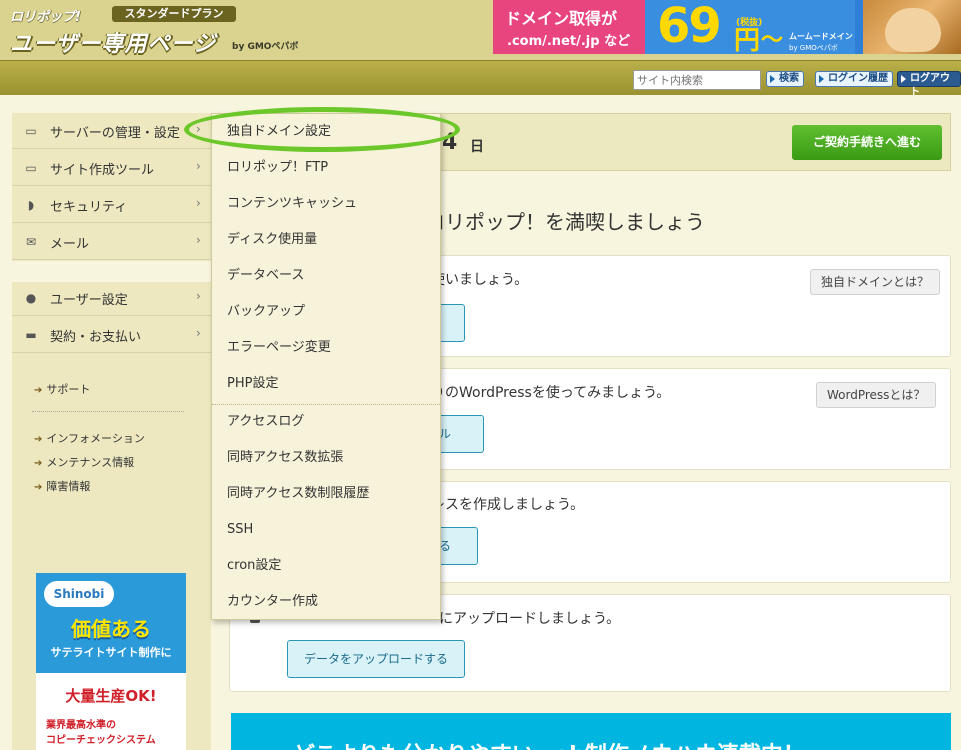 The height and width of the screenshot is (750, 961). What do you see at coordinates (326, 168) in the screenshot?
I see `menu-item-ftp: ロリポップ！FTP` at bounding box center [326, 168].